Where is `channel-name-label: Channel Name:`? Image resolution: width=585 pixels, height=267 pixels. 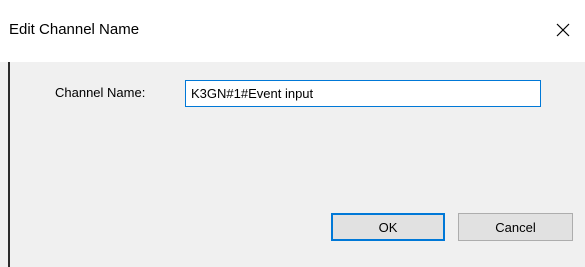 channel-name-label: Channel Name: is located at coordinates (100, 92).